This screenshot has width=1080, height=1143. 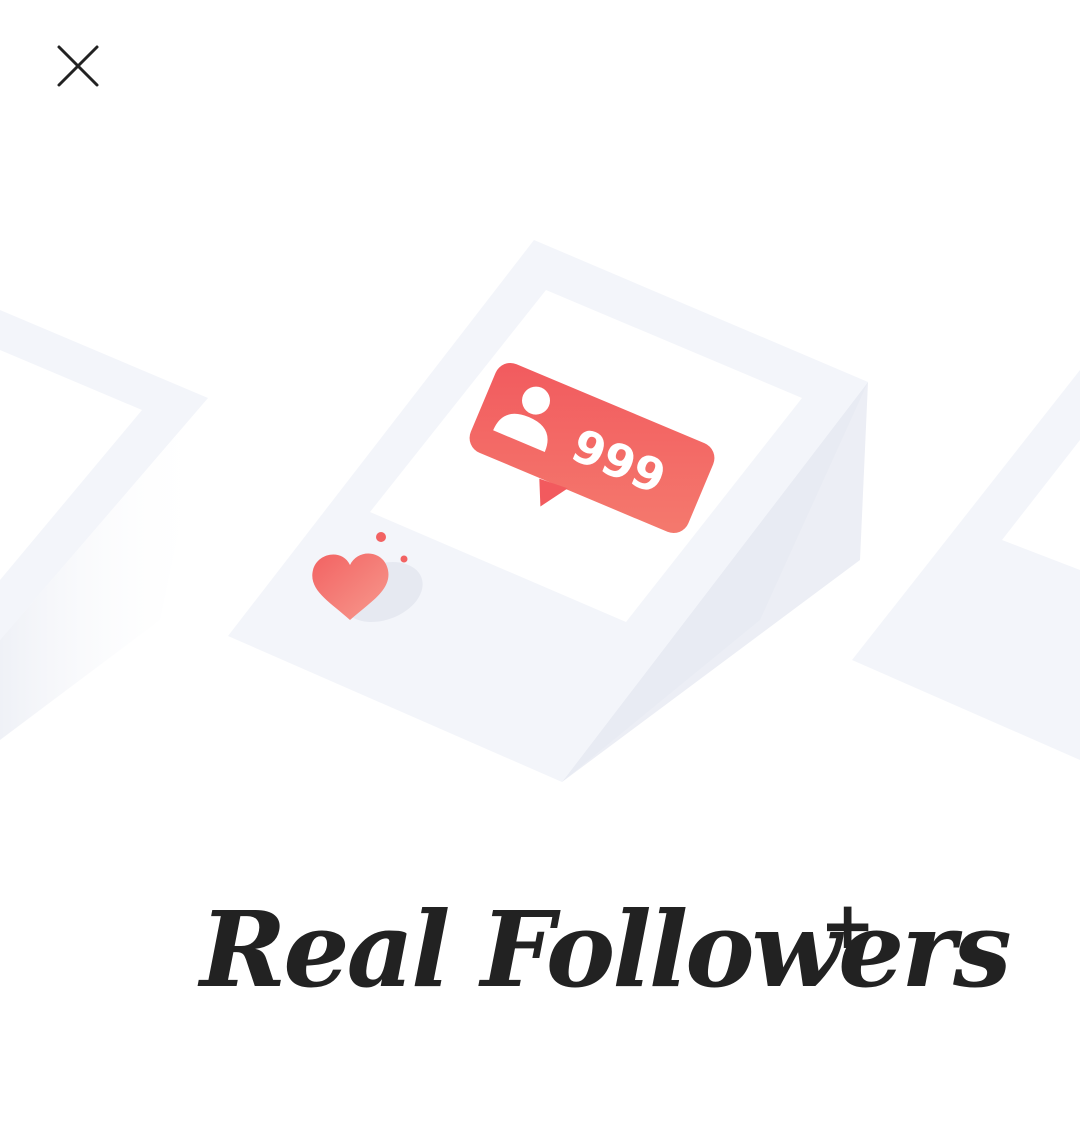 What do you see at coordinates (966, 565) in the screenshot?
I see `right-photo-frame` at bounding box center [966, 565].